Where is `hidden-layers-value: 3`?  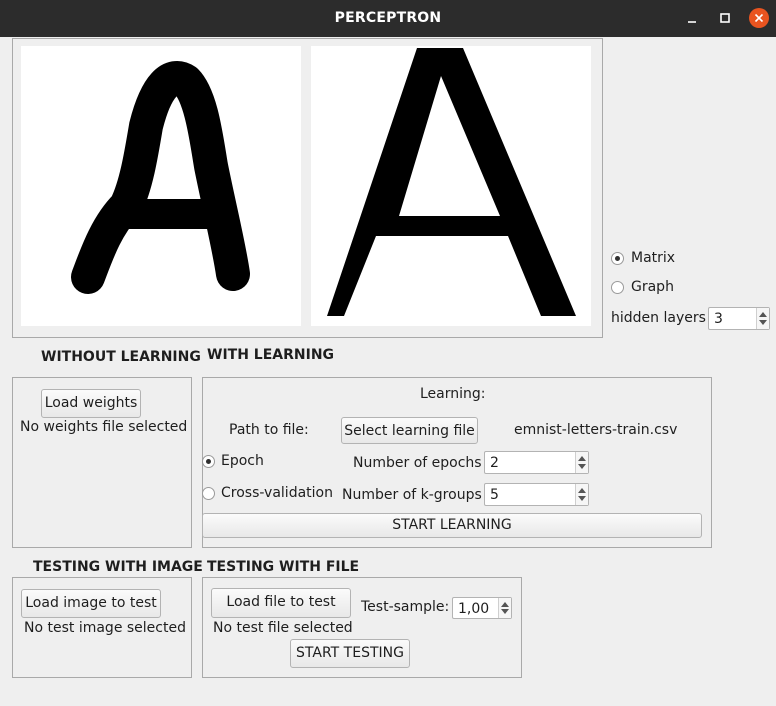 hidden-layers-value: 3 is located at coordinates (718, 319).